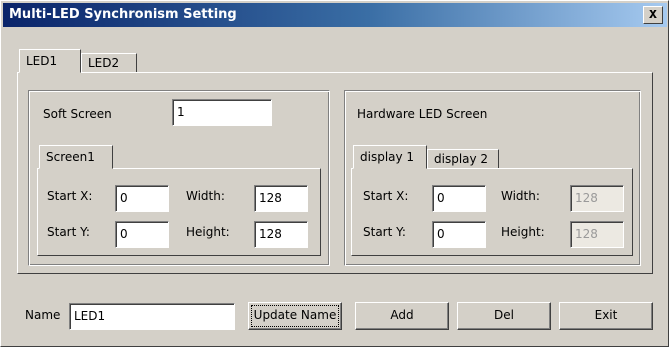 The image size is (669, 347). What do you see at coordinates (281, 234) in the screenshot?
I see `soft-height-input: 128` at bounding box center [281, 234].